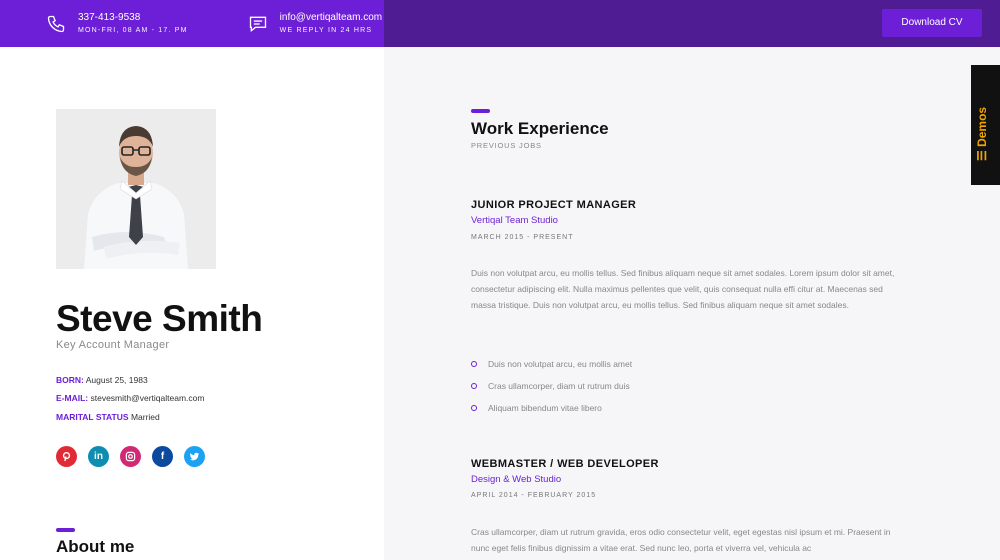 This screenshot has height=560, width=1000. Describe the element at coordinates (56, 24) in the screenshot. I see `phone-icon` at that location.